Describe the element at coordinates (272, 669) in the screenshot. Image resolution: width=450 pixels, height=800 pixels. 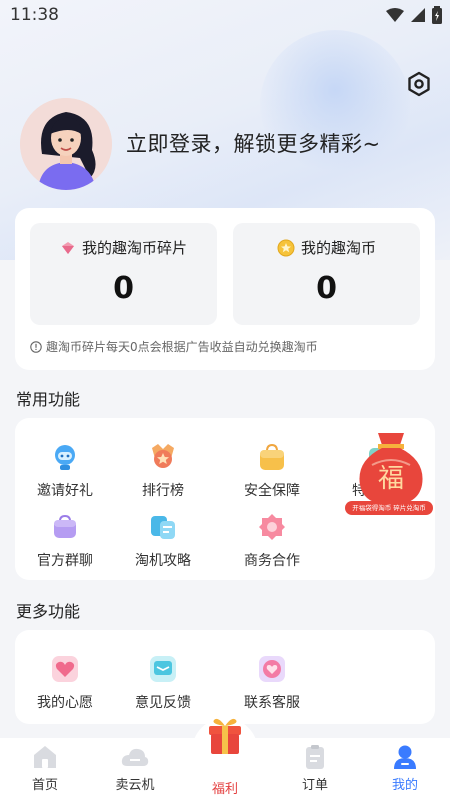
I see `support-icon` at that location.